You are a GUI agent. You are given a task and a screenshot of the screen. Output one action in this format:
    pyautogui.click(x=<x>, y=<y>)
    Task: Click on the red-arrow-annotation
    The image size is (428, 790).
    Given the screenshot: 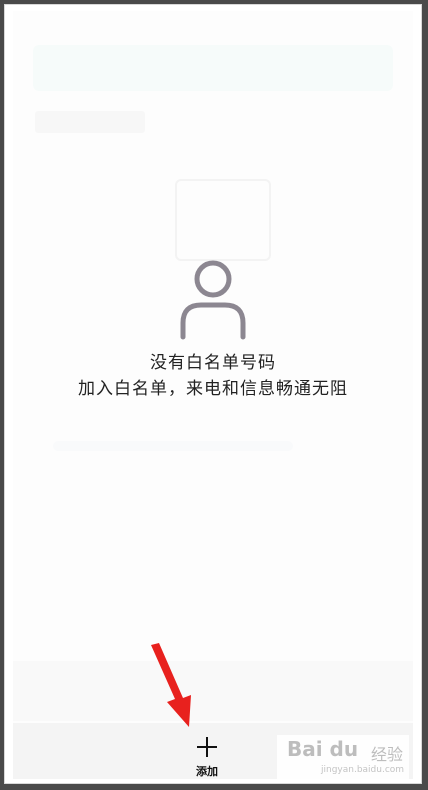 What is the action you would take?
    pyautogui.click(x=171, y=685)
    